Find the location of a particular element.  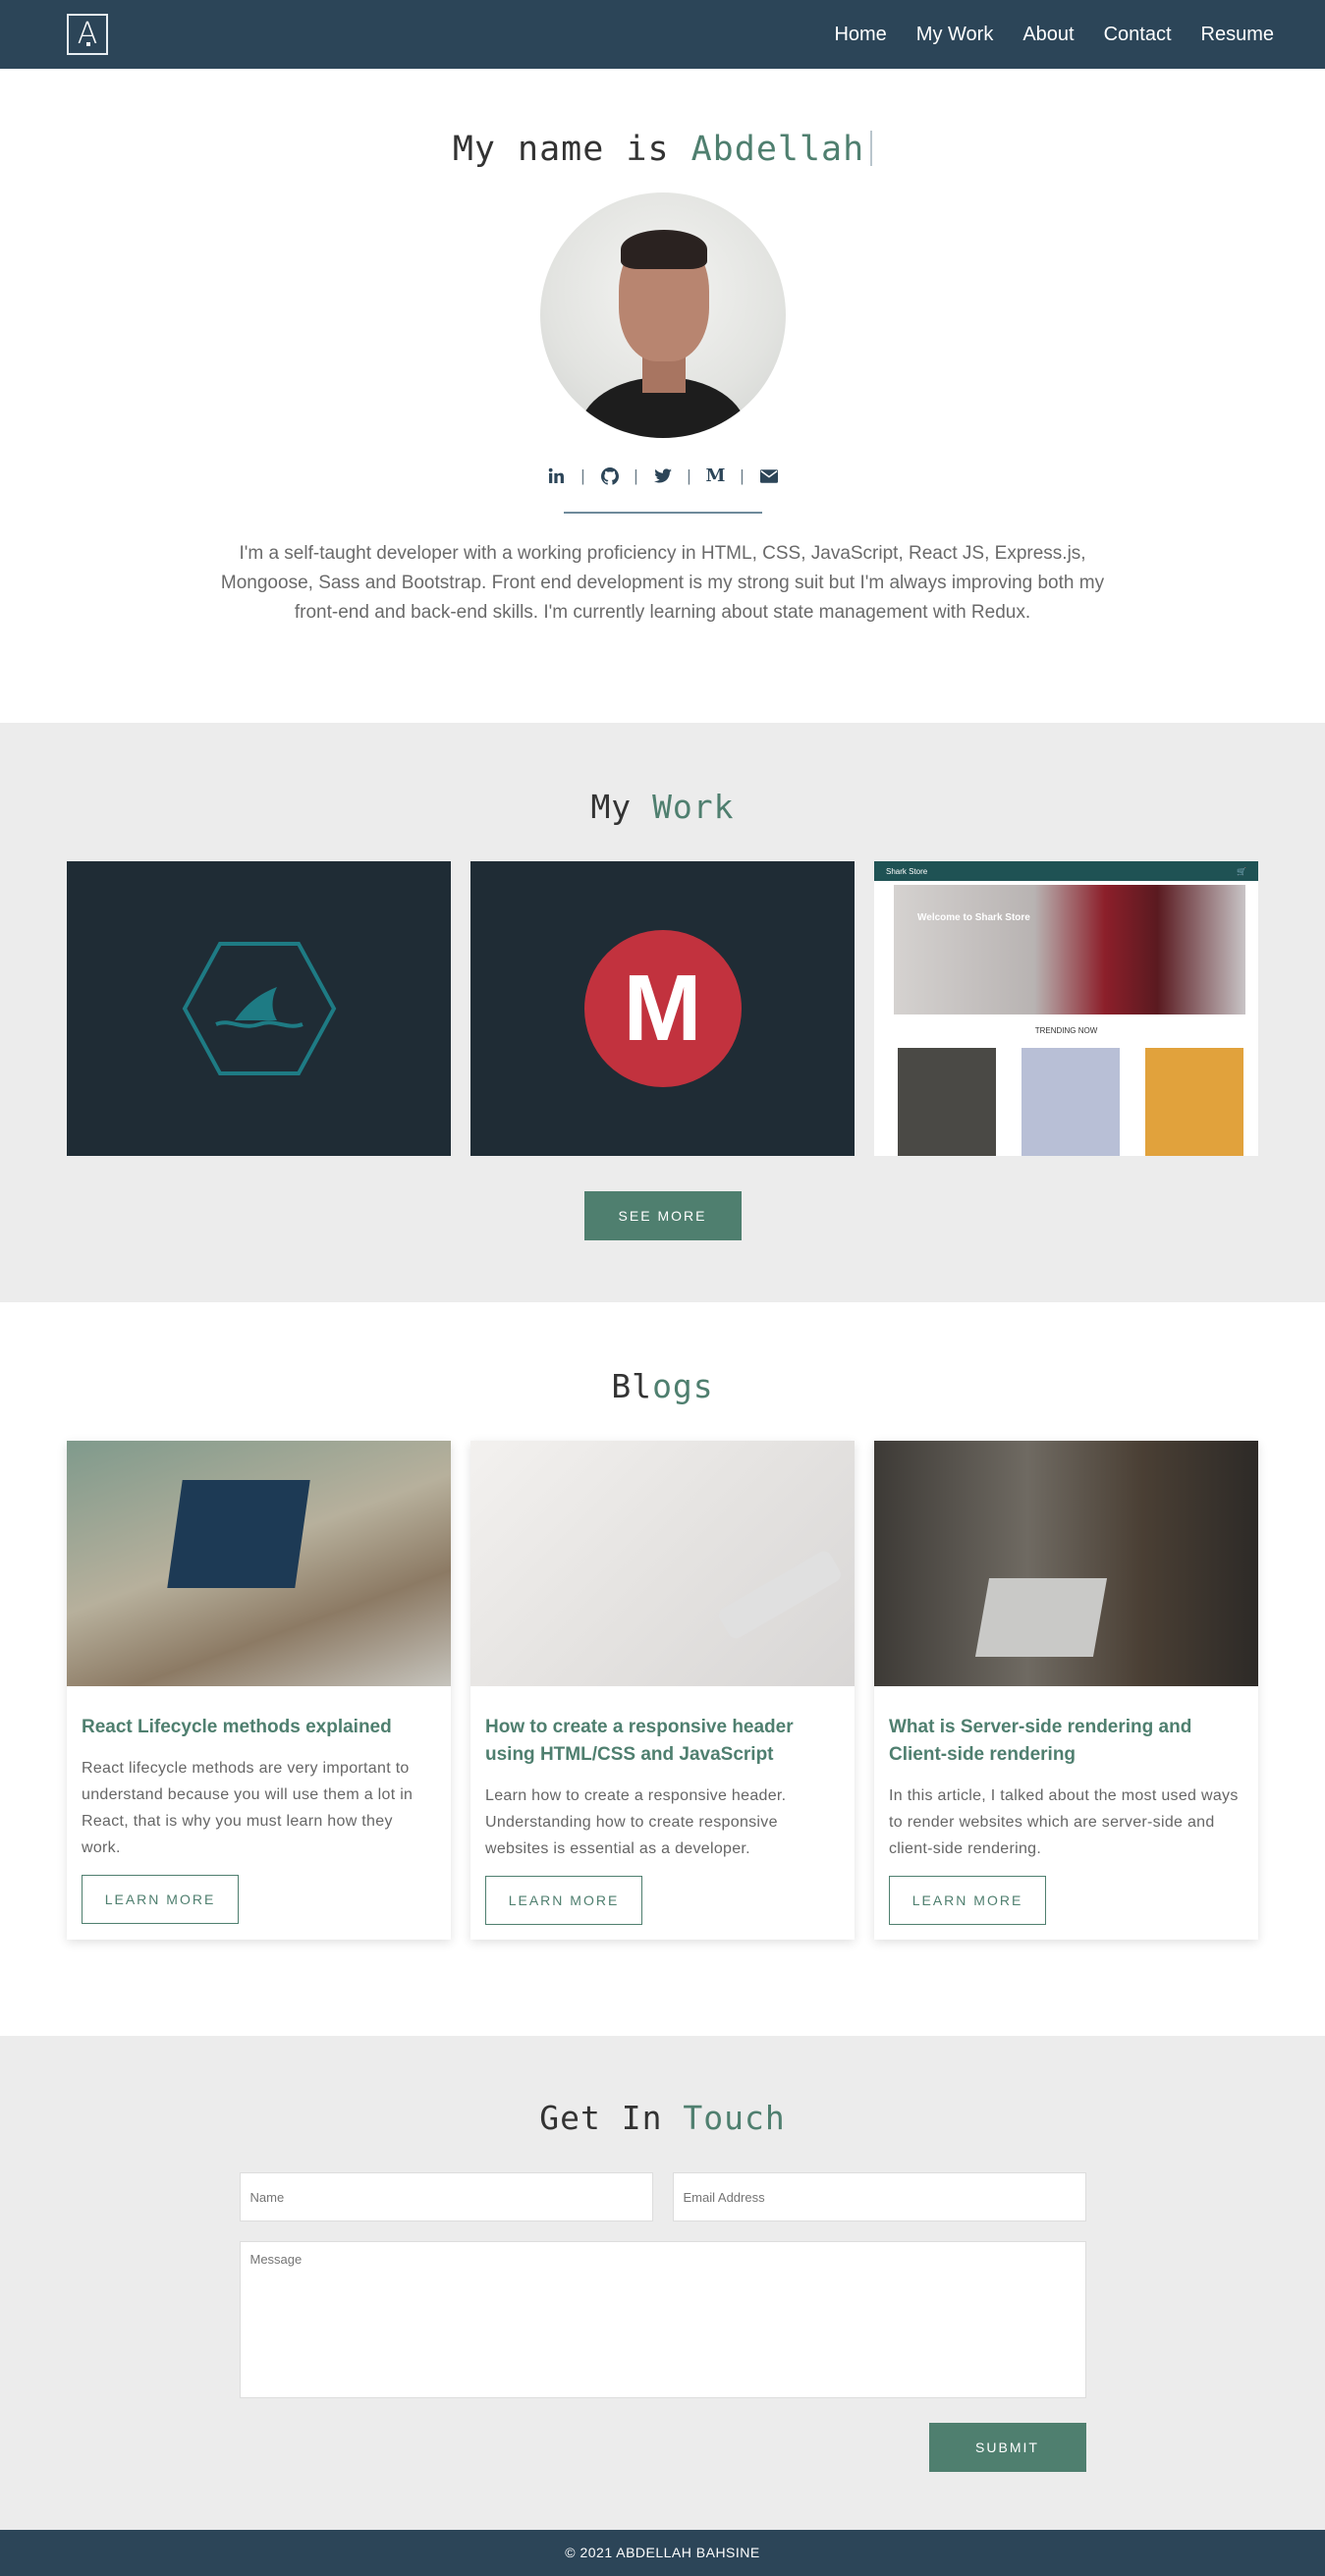

nav-link-contact: Contact is located at coordinates (1138, 35).